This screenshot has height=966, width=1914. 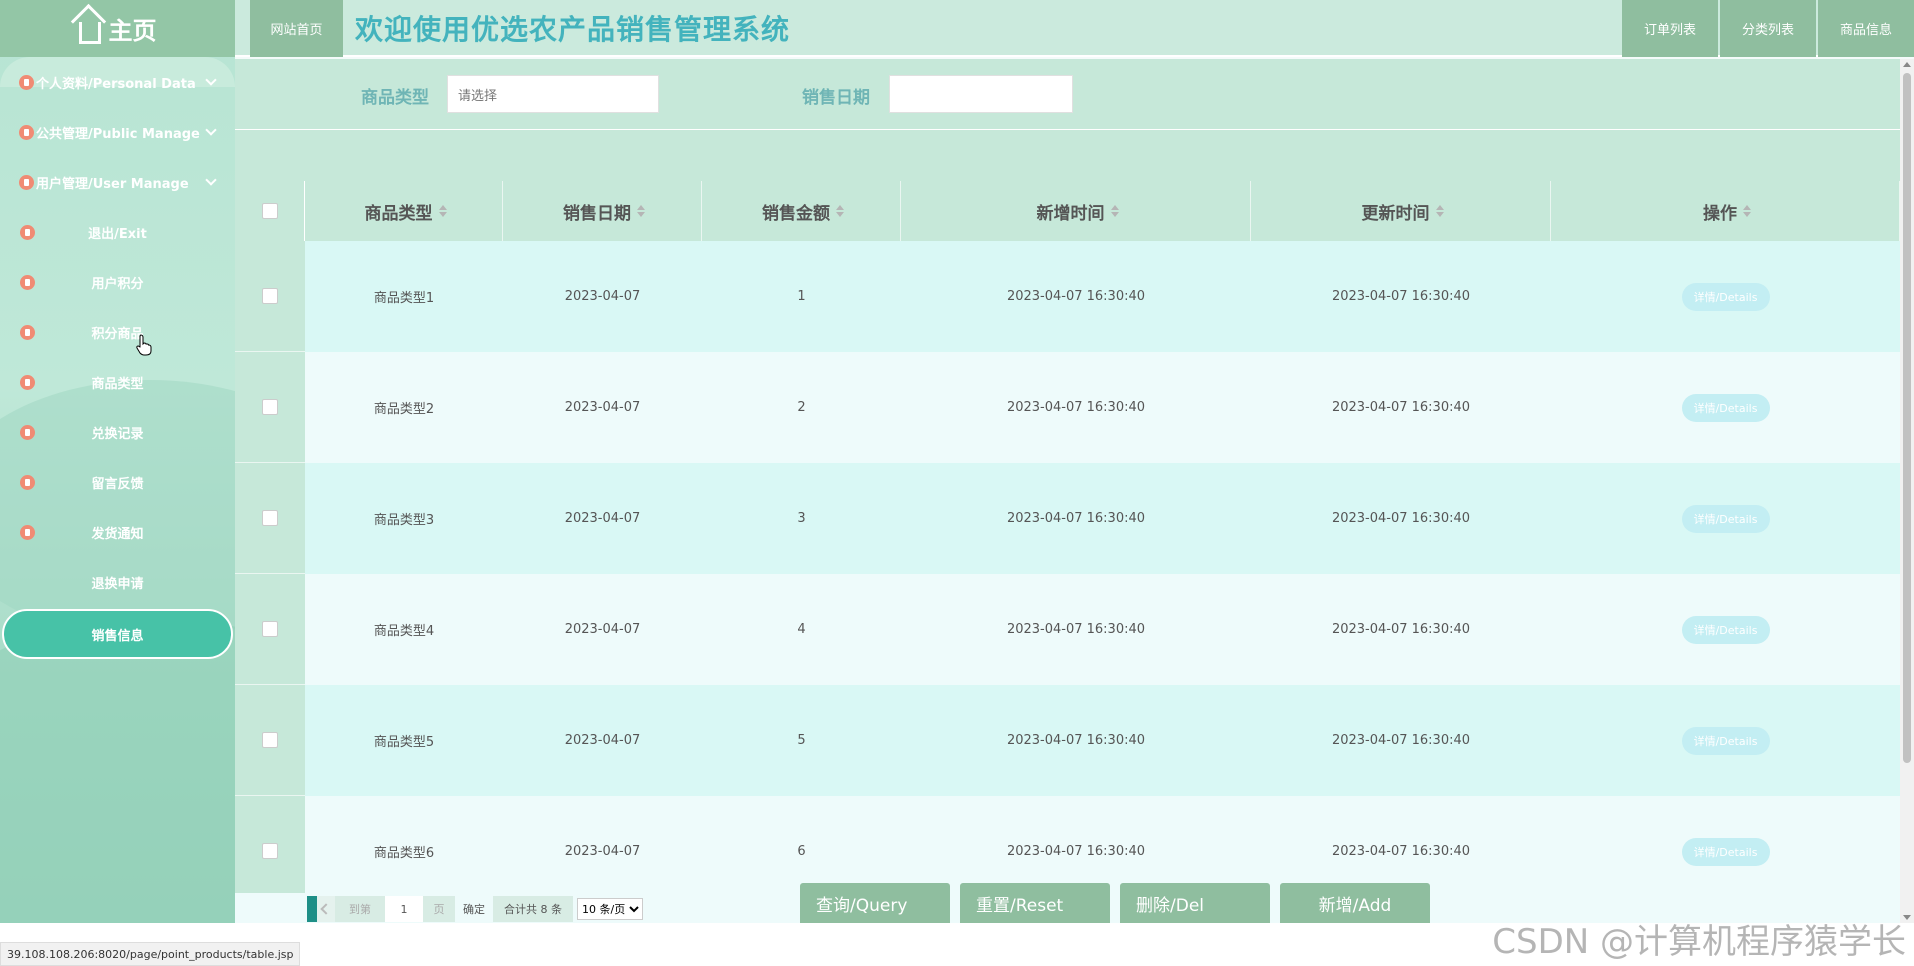 I want to click on product-type-select: 请选择, so click(x=553, y=94).